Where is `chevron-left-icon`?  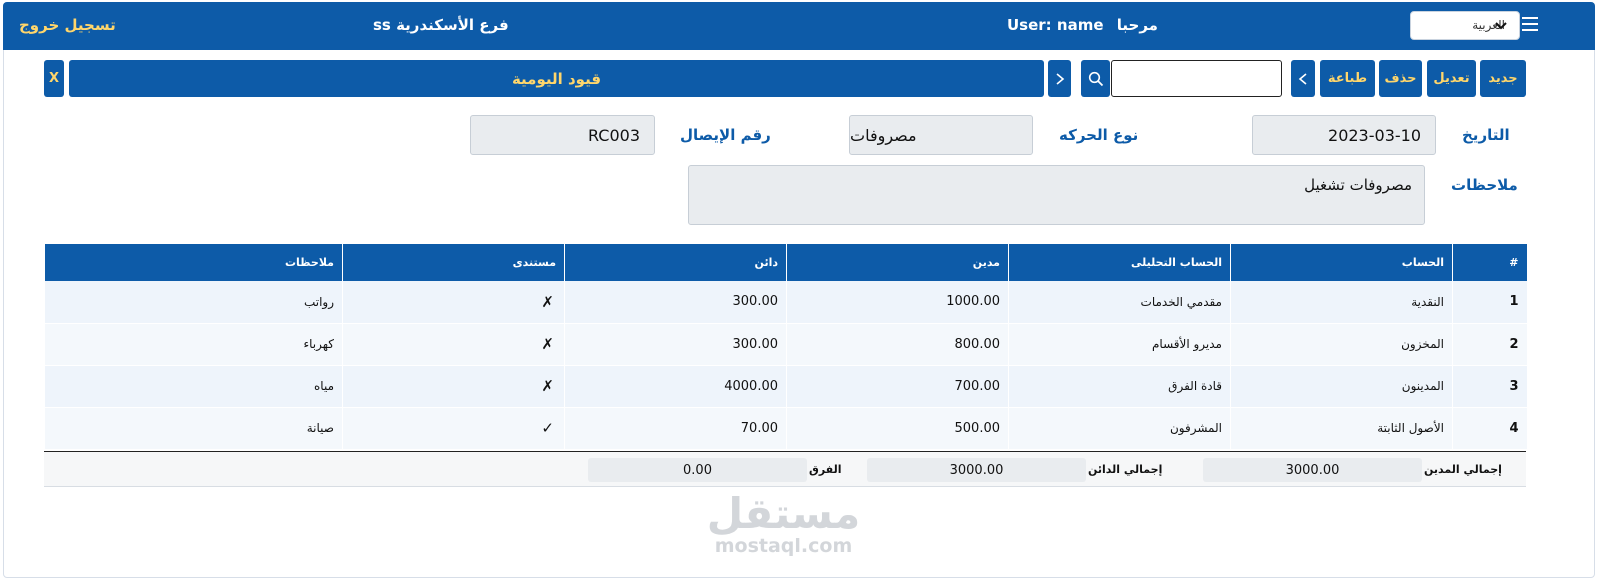 chevron-left-icon is located at coordinates (1302, 78).